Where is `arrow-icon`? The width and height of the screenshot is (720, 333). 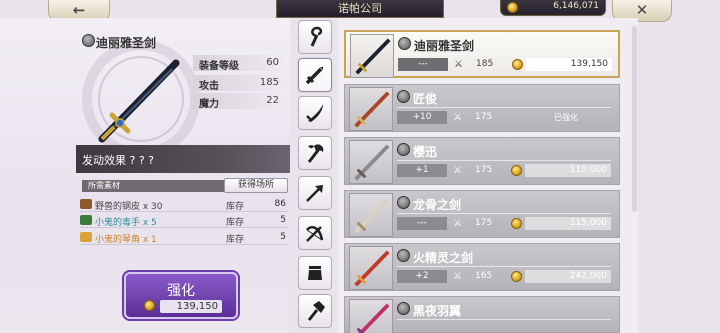
arrow-icon is located at coordinates (314, 193).